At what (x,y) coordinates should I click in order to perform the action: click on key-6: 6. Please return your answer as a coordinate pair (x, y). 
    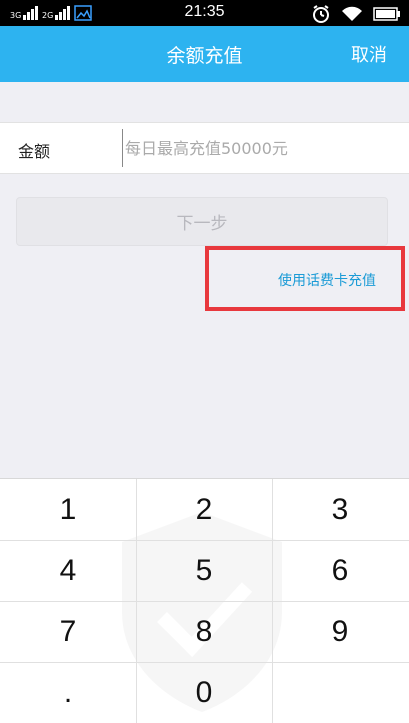
    Looking at the image, I should click on (340, 570).